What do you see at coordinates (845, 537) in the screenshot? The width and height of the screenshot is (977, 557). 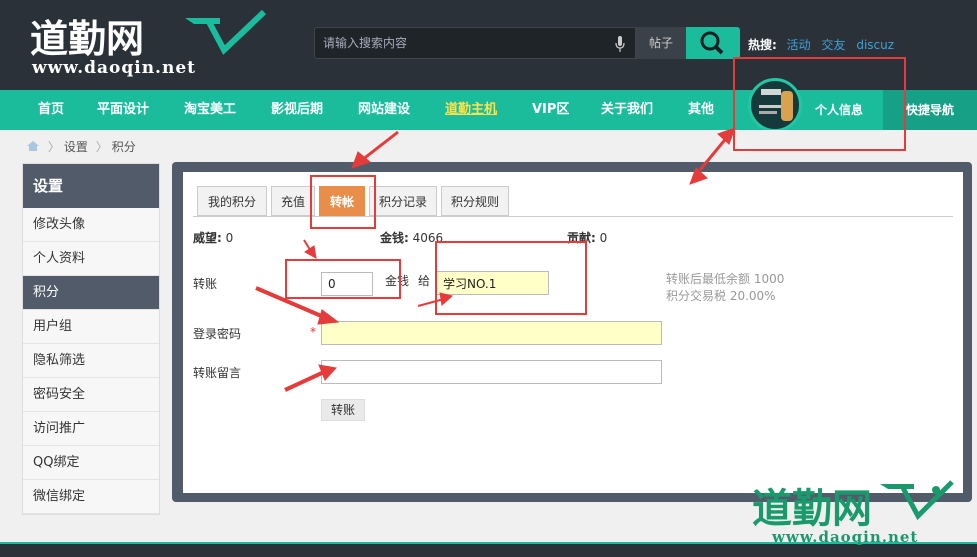 I see `watermark-url: www.daoqin.net` at bounding box center [845, 537].